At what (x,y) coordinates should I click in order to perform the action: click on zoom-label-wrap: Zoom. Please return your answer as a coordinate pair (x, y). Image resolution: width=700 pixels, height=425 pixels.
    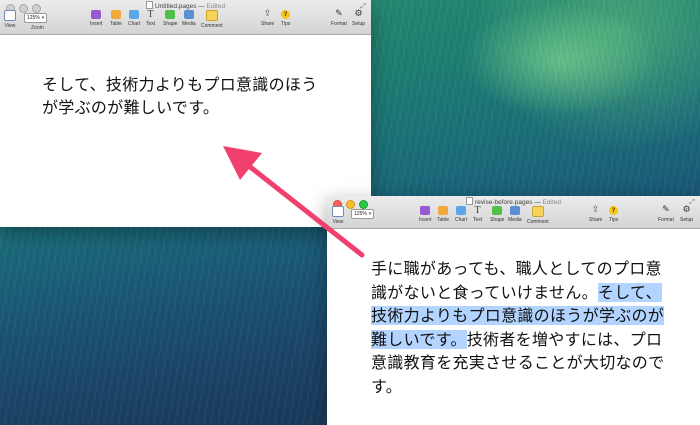
    Looking at the image, I should click on (37, 27).